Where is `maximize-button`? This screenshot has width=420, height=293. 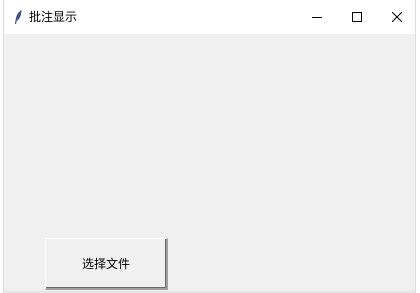
maximize-button is located at coordinates (357, 17).